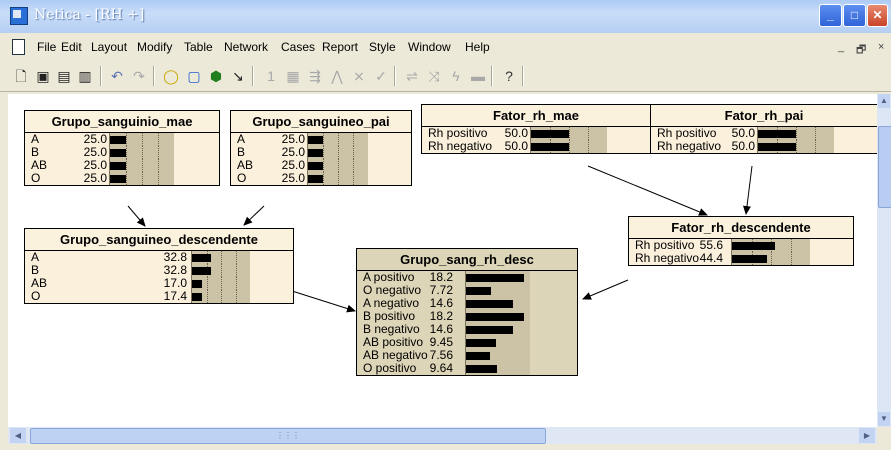 This screenshot has width=891, height=450. I want to click on mdi-minimize-button: _, so click(841, 47).